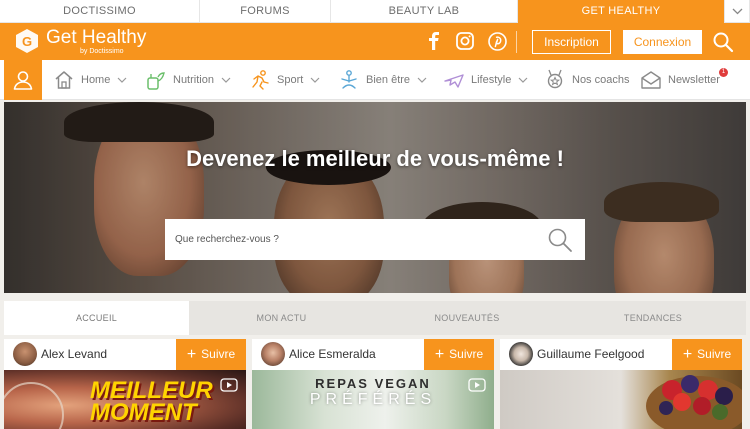 The height and width of the screenshot is (429, 750). I want to click on content-tabs: ACCUEIL MON ACTU NOUVEAUTÉS TENDANCES, so click(375, 318).